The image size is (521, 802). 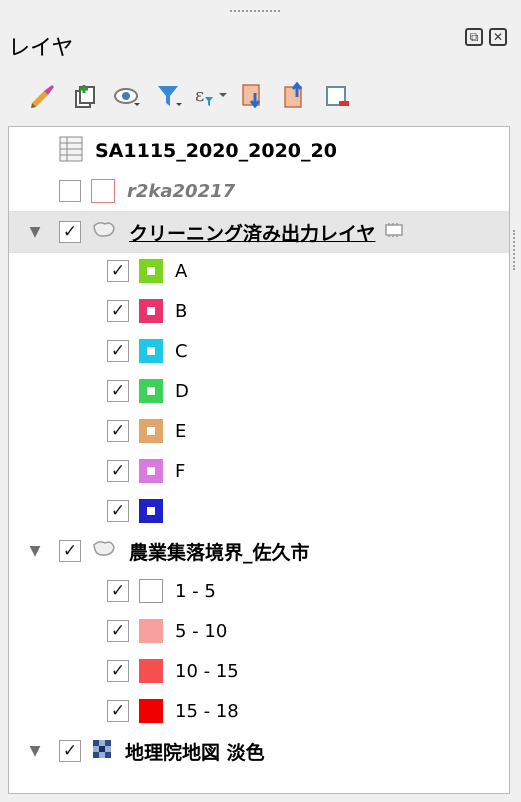 I want to click on category-label: D, so click(x=182, y=391).